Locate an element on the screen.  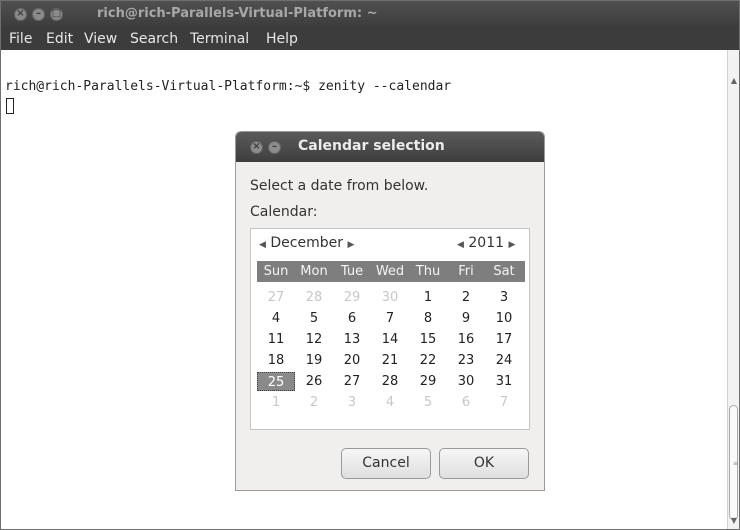
calendar-day-selected: 25 is located at coordinates (276, 381).